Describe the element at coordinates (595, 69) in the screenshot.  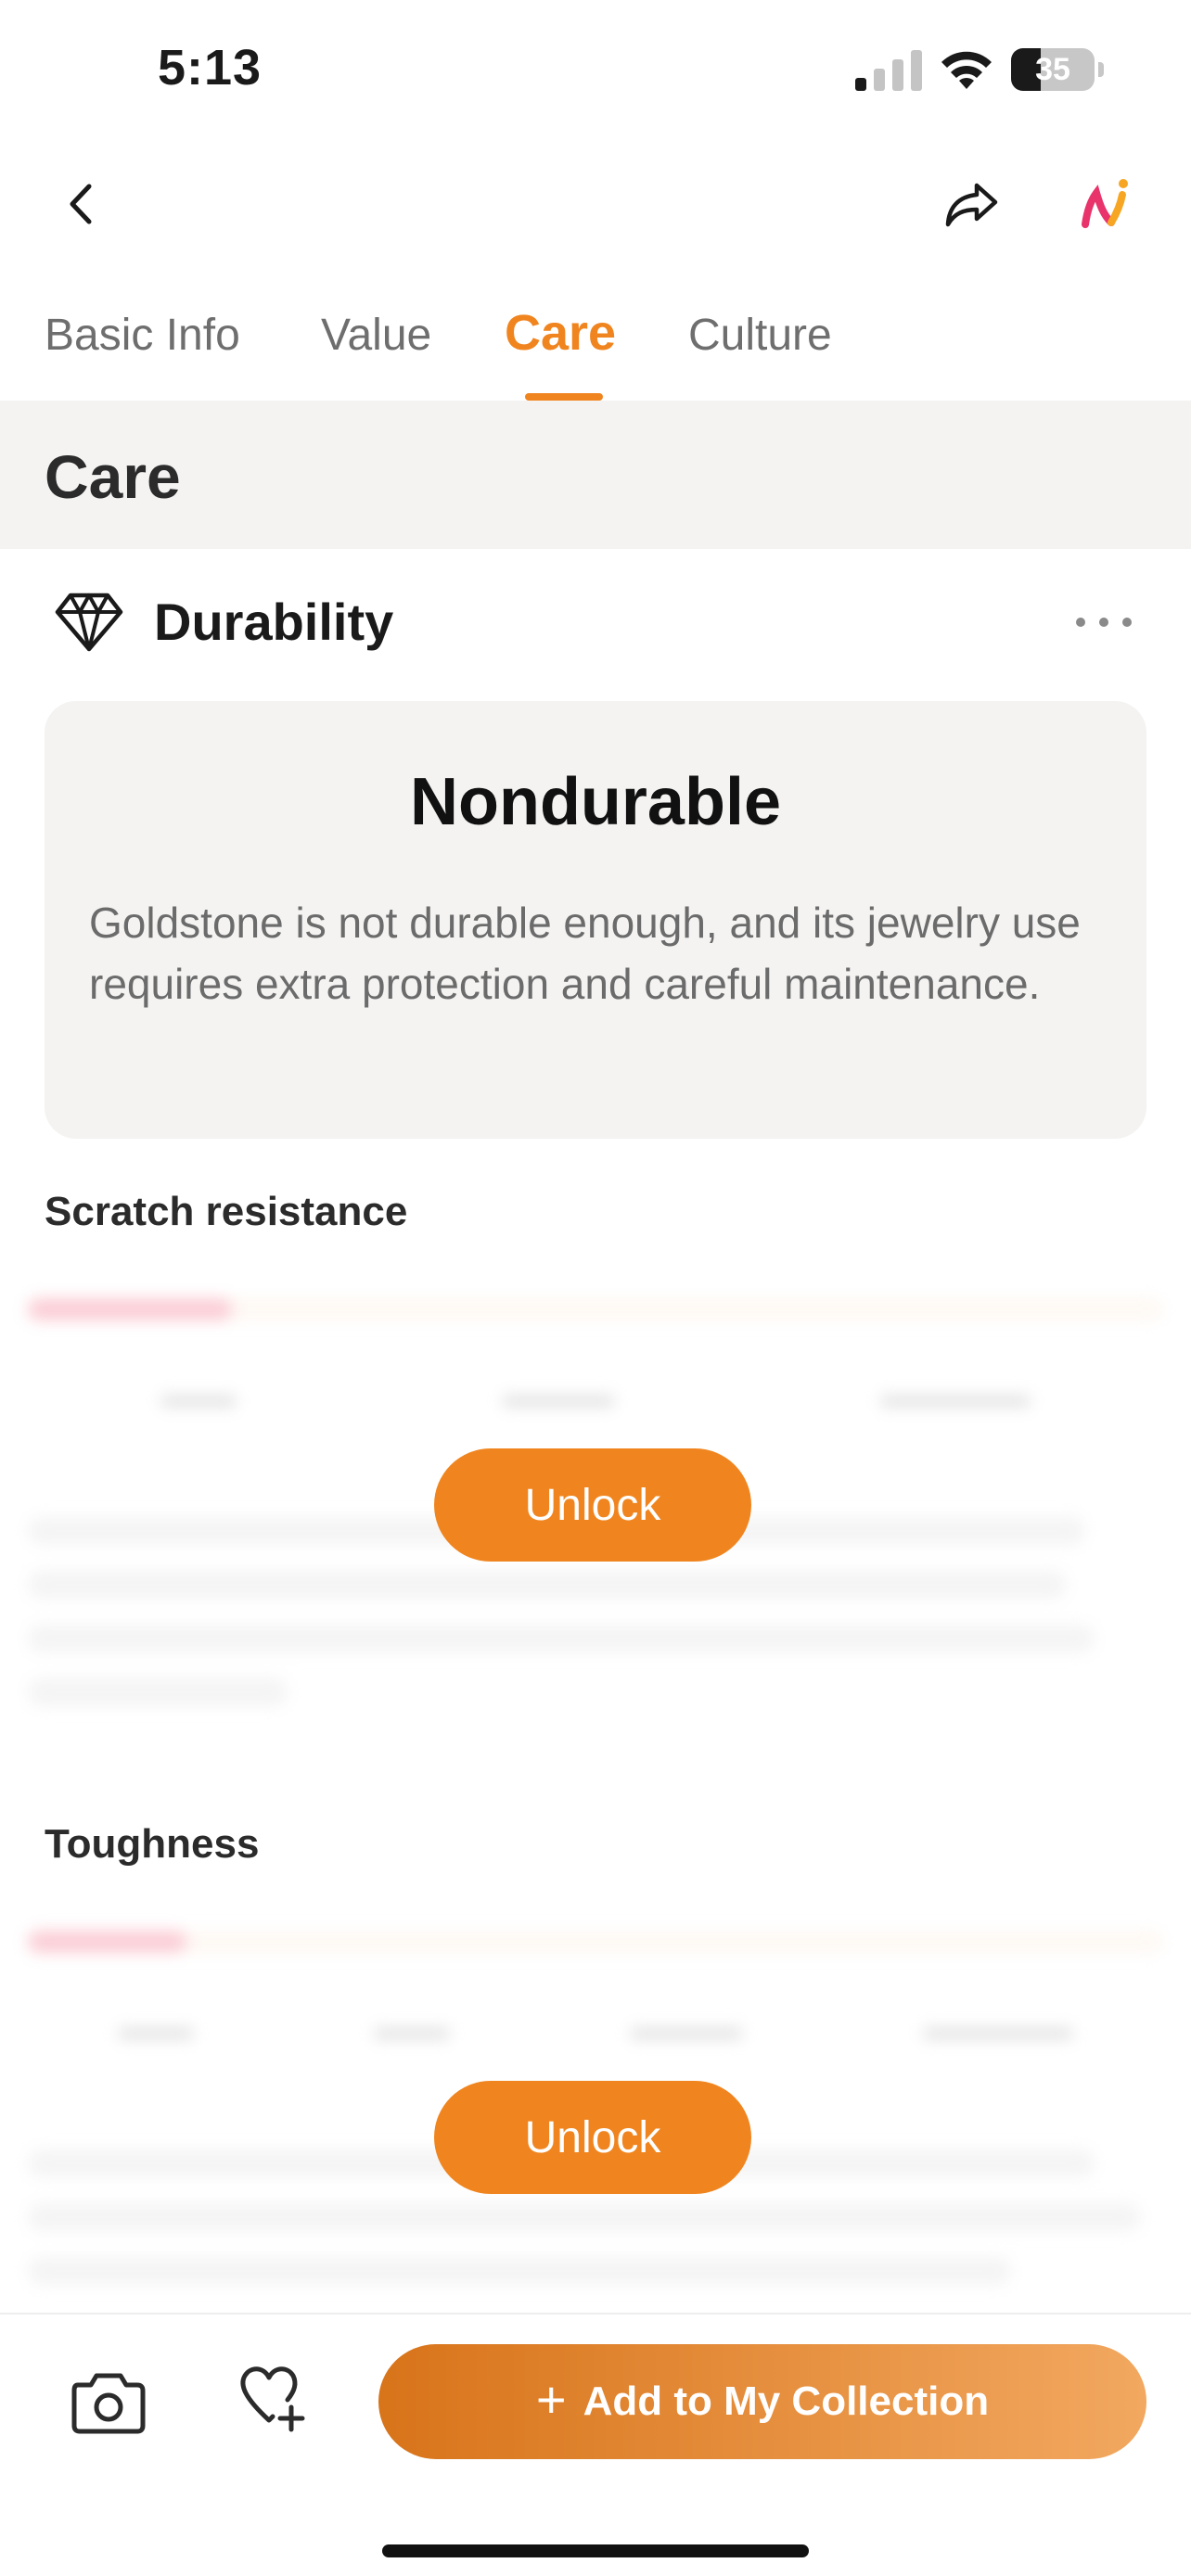
I see `status-bar: 5:13 35` at that location.